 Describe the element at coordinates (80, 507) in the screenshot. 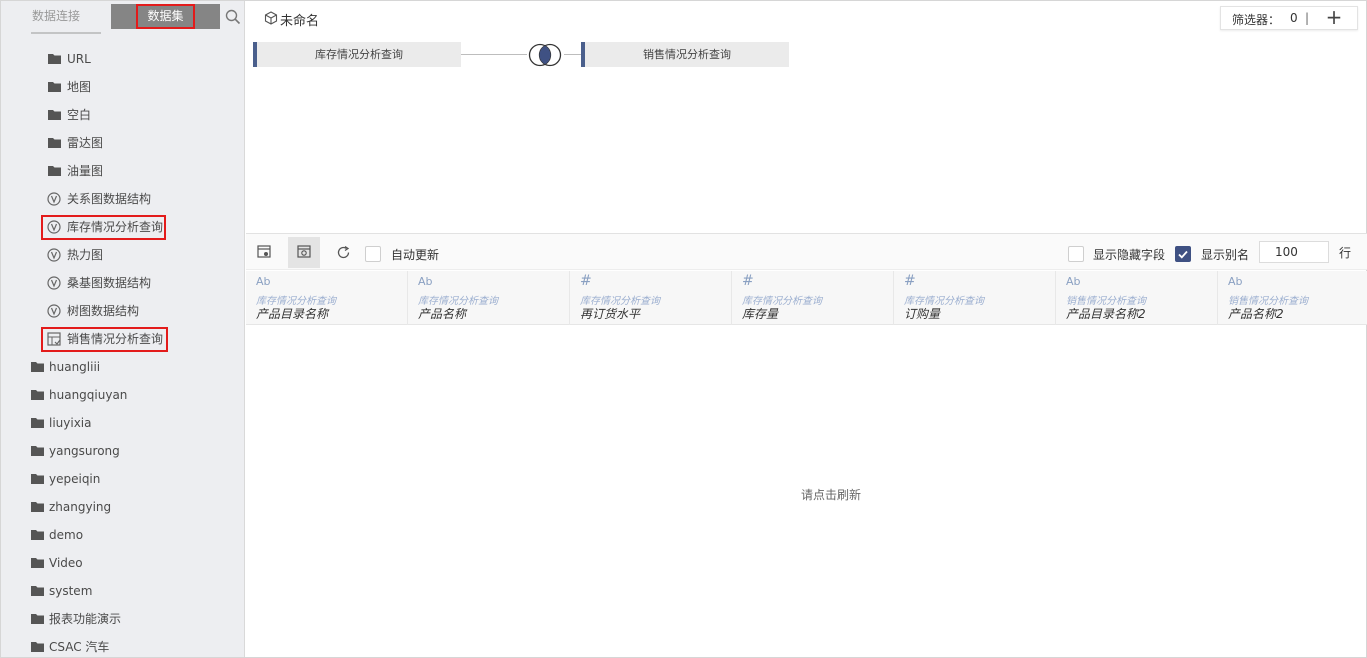

I see `tree-folder-label: zhangying` at that location.